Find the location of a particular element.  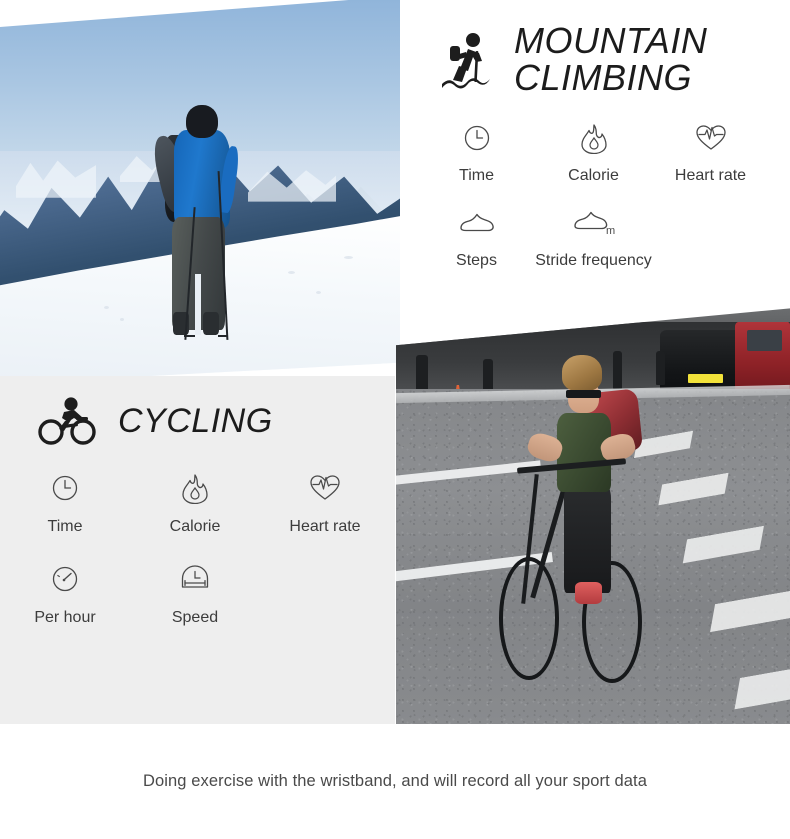

feature-steps: Steps is located at coordinates (476, 237).